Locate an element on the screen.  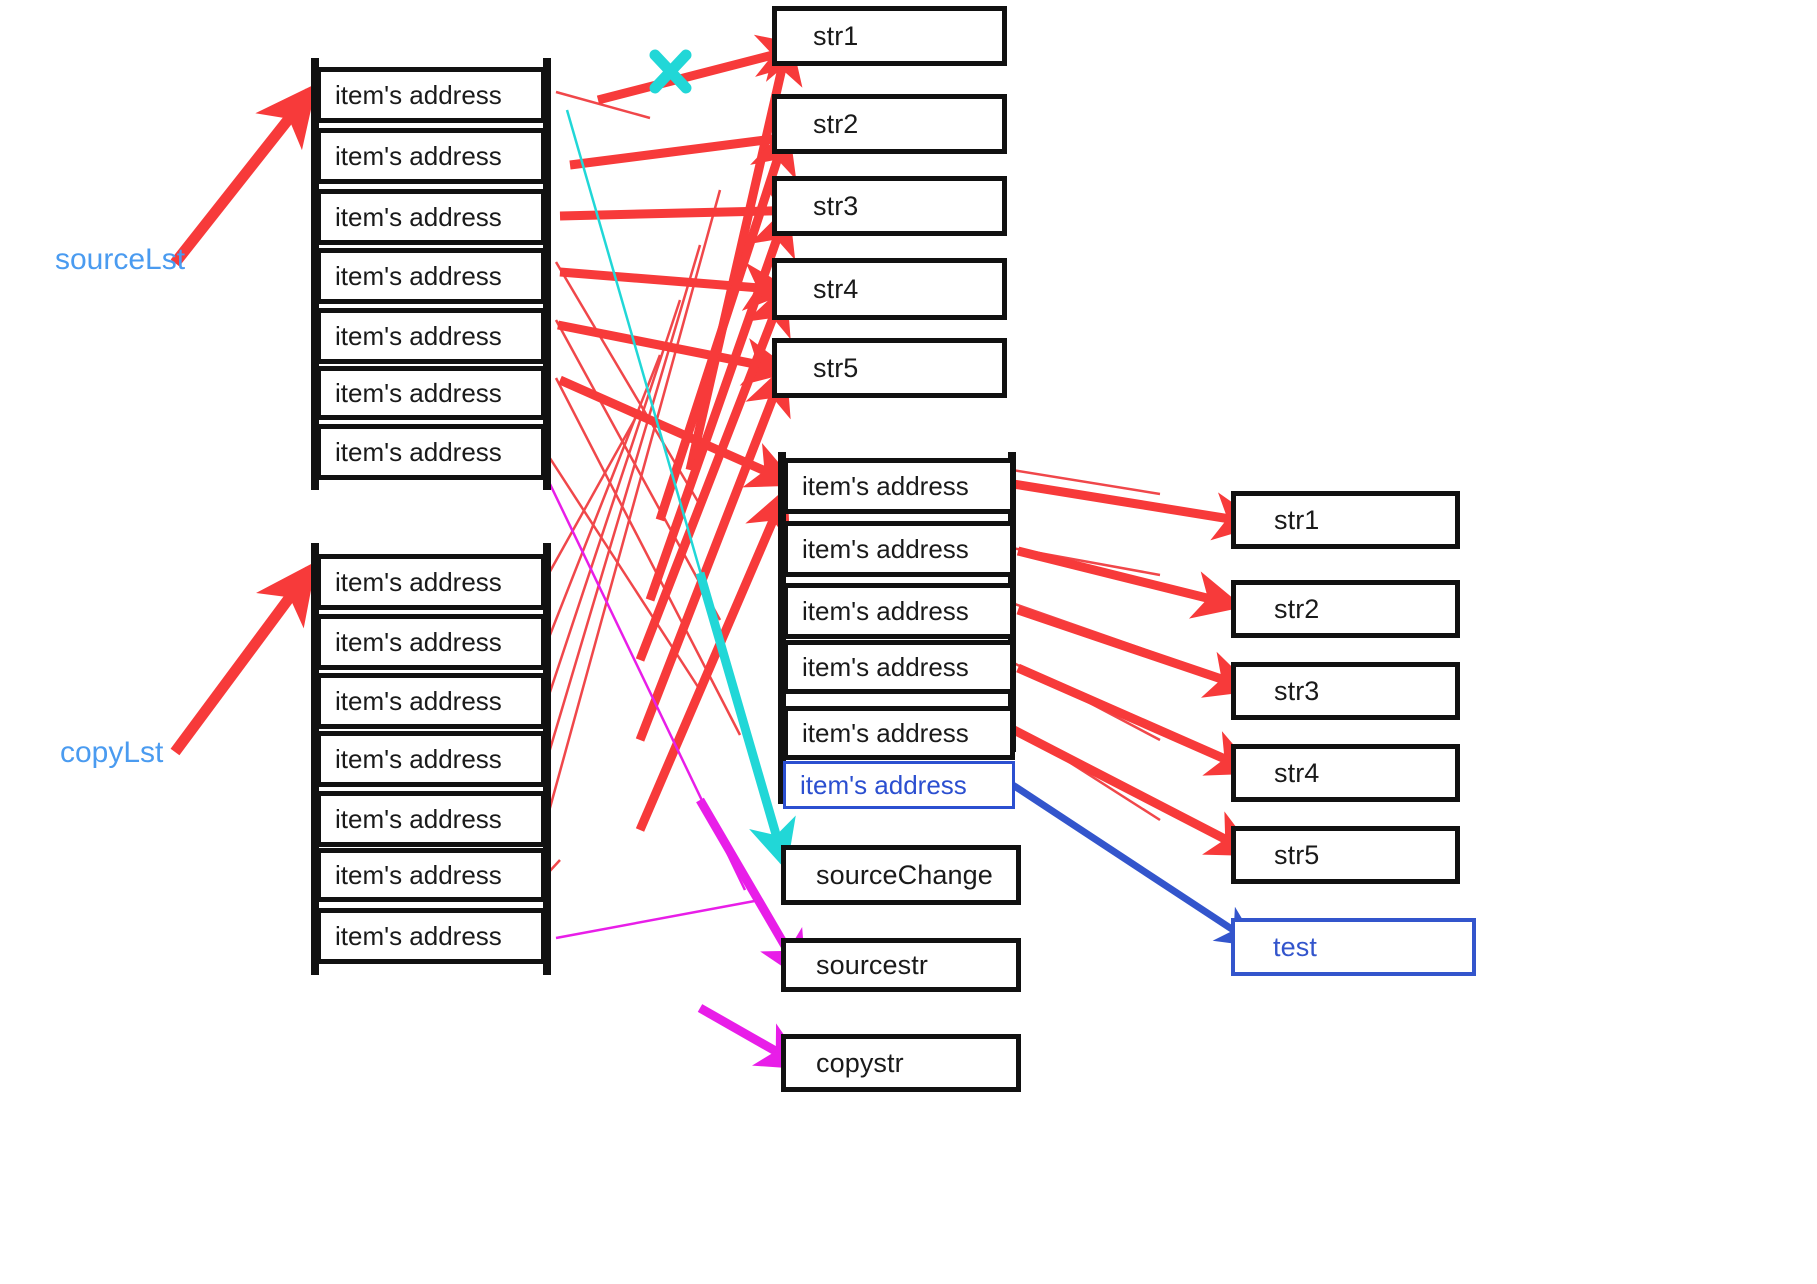
top-str-box-0-text: str1 is located at coordinates (836, 35).